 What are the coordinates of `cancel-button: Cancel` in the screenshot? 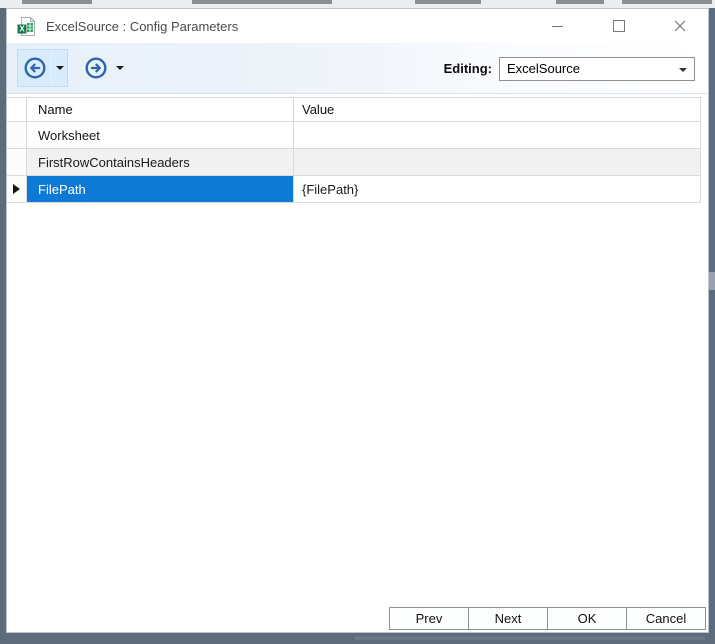 It's located at (666, 618).